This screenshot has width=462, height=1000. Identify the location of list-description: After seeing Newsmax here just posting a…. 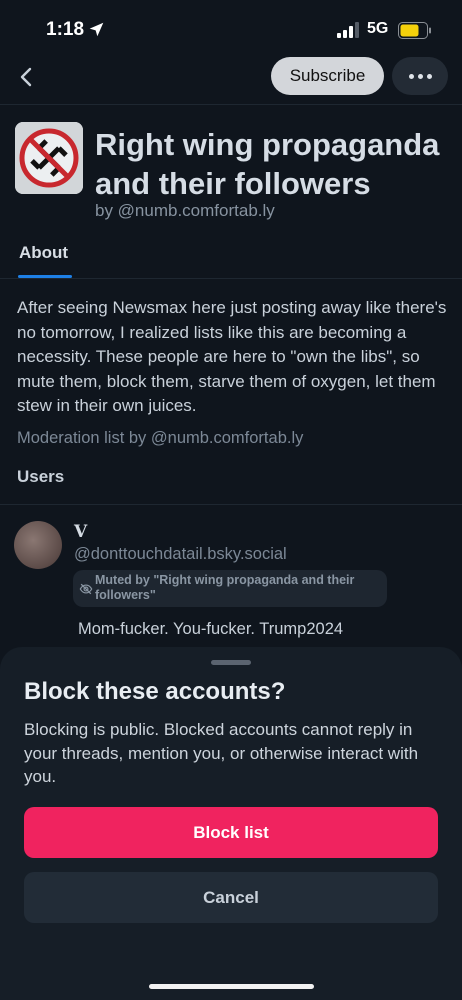
(232, 356).